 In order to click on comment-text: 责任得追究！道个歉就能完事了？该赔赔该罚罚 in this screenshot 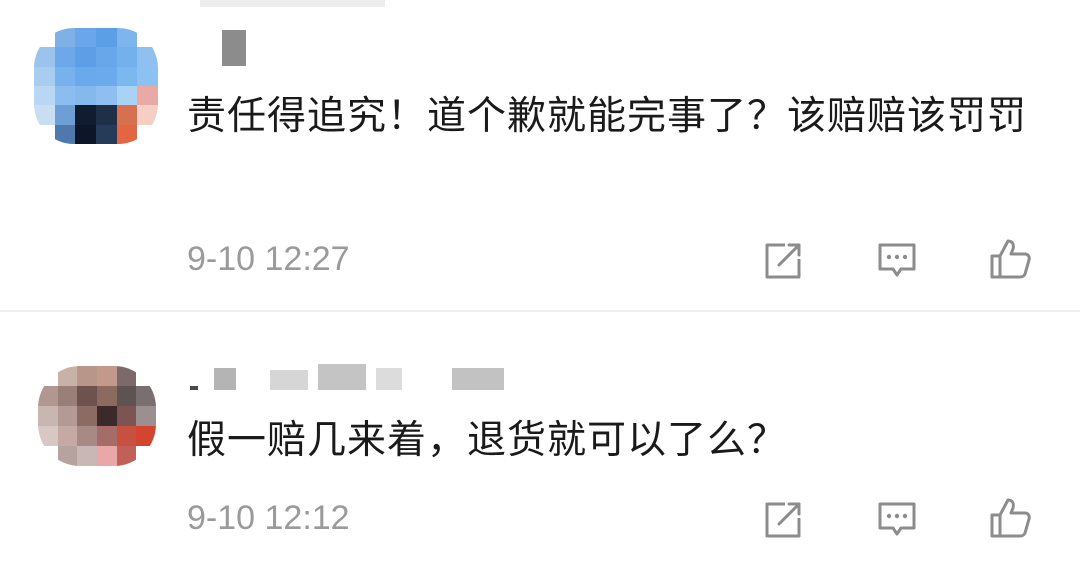, I will do `click(607, 116)`.